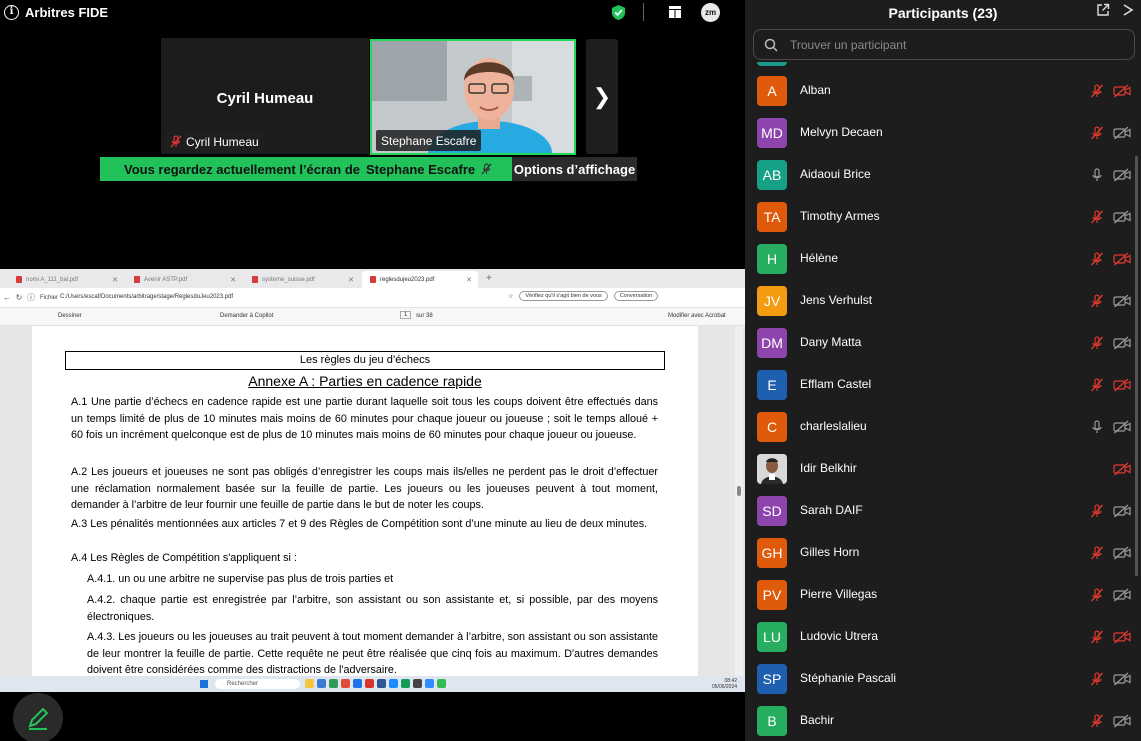 This screenshot has height=741, width=1141. I want to click on participant-name: Pierre Villegas, so click(839, 594).